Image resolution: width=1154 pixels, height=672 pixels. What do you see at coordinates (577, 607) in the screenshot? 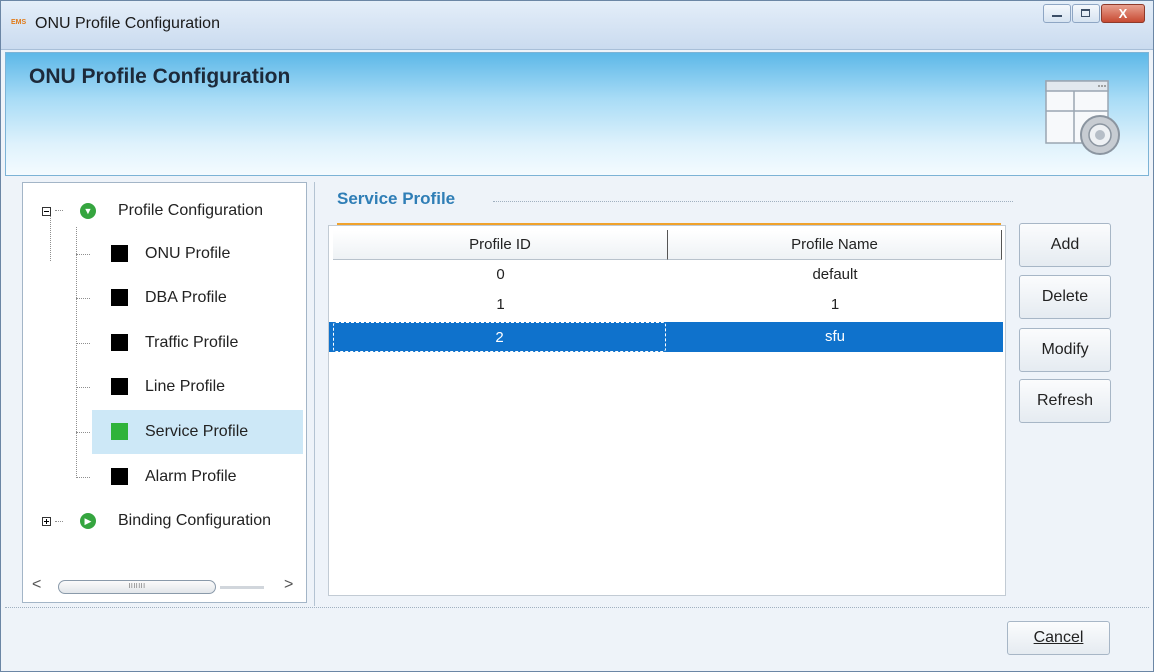
I see `footer-divider` at bounding box center [577, 607].